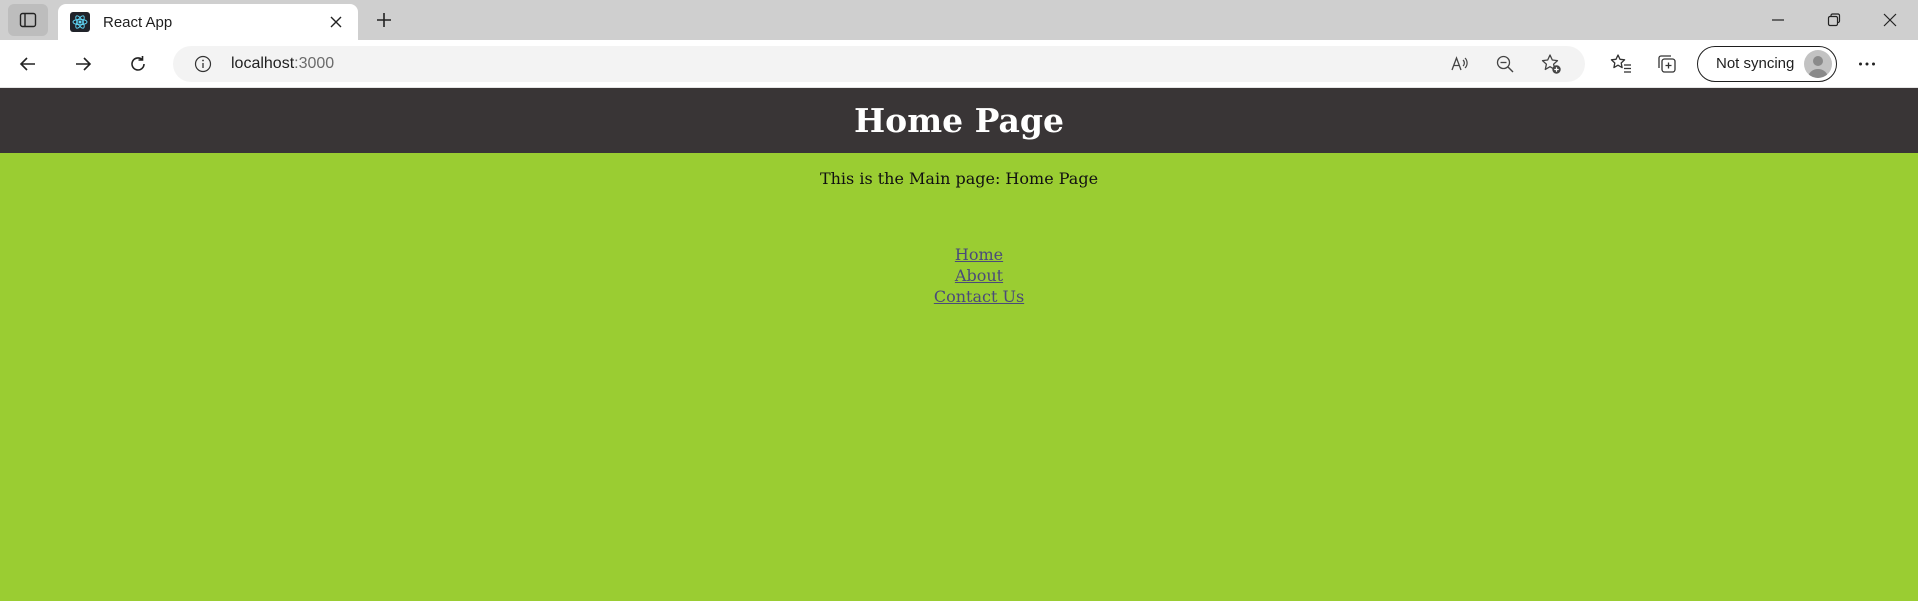 This screenshot has width=1918, height=601. I want to click on toolbar-right: Not syncing, so click(1745, 63).